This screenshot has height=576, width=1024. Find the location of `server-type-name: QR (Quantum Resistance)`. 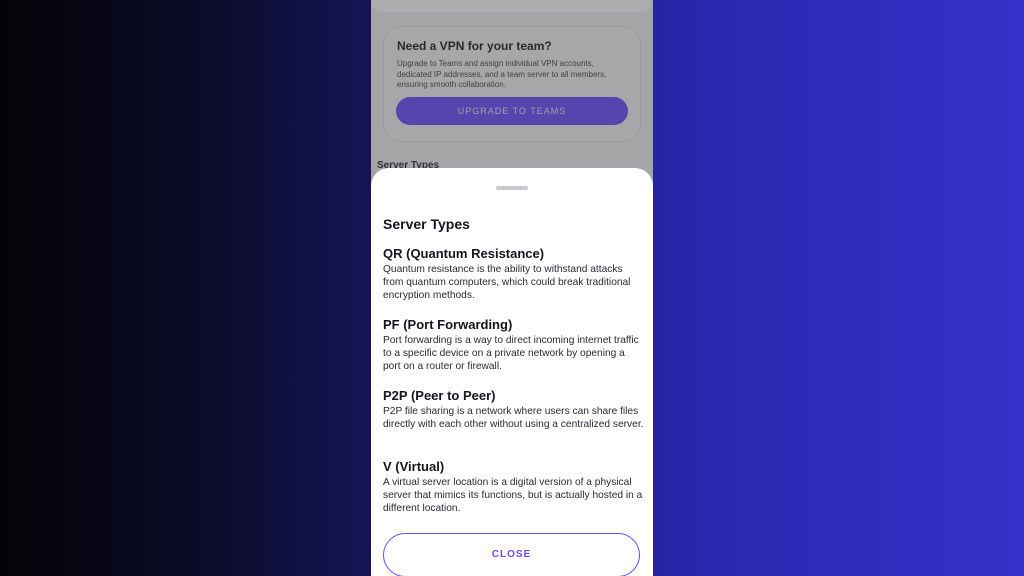

server-type-name: QR (Quantum Resistance) is located at coordinates (464, 253).